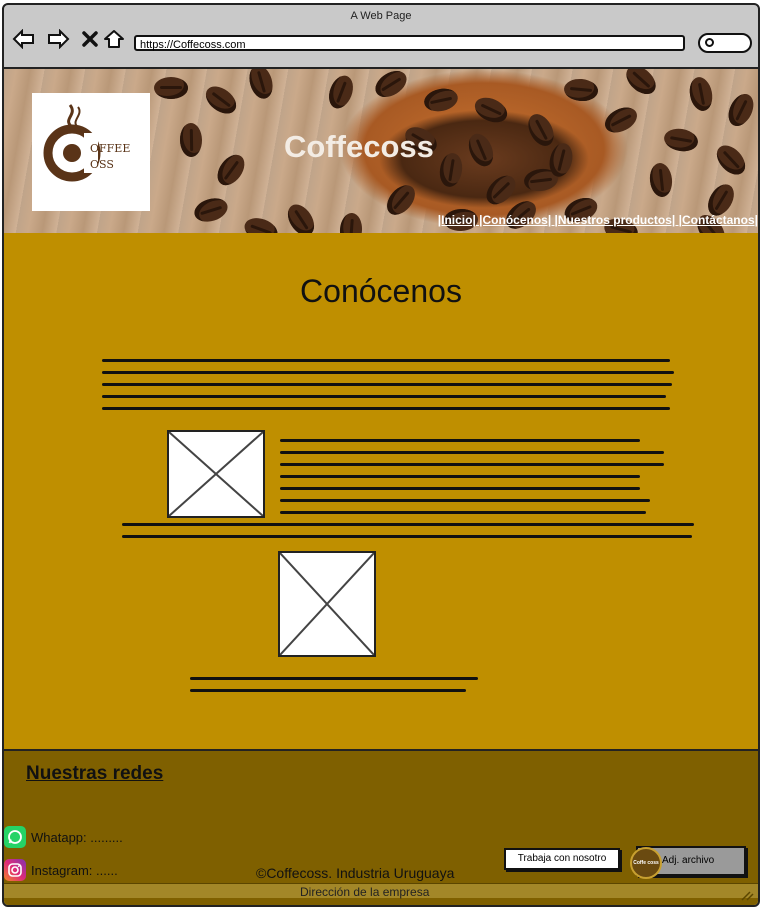 The width and height of the screenshot is (763, 909). What do you see at coordinates (58, 39) in the screenshot?
I see `forward-arrow-icon` at bounding box center [58, 39].